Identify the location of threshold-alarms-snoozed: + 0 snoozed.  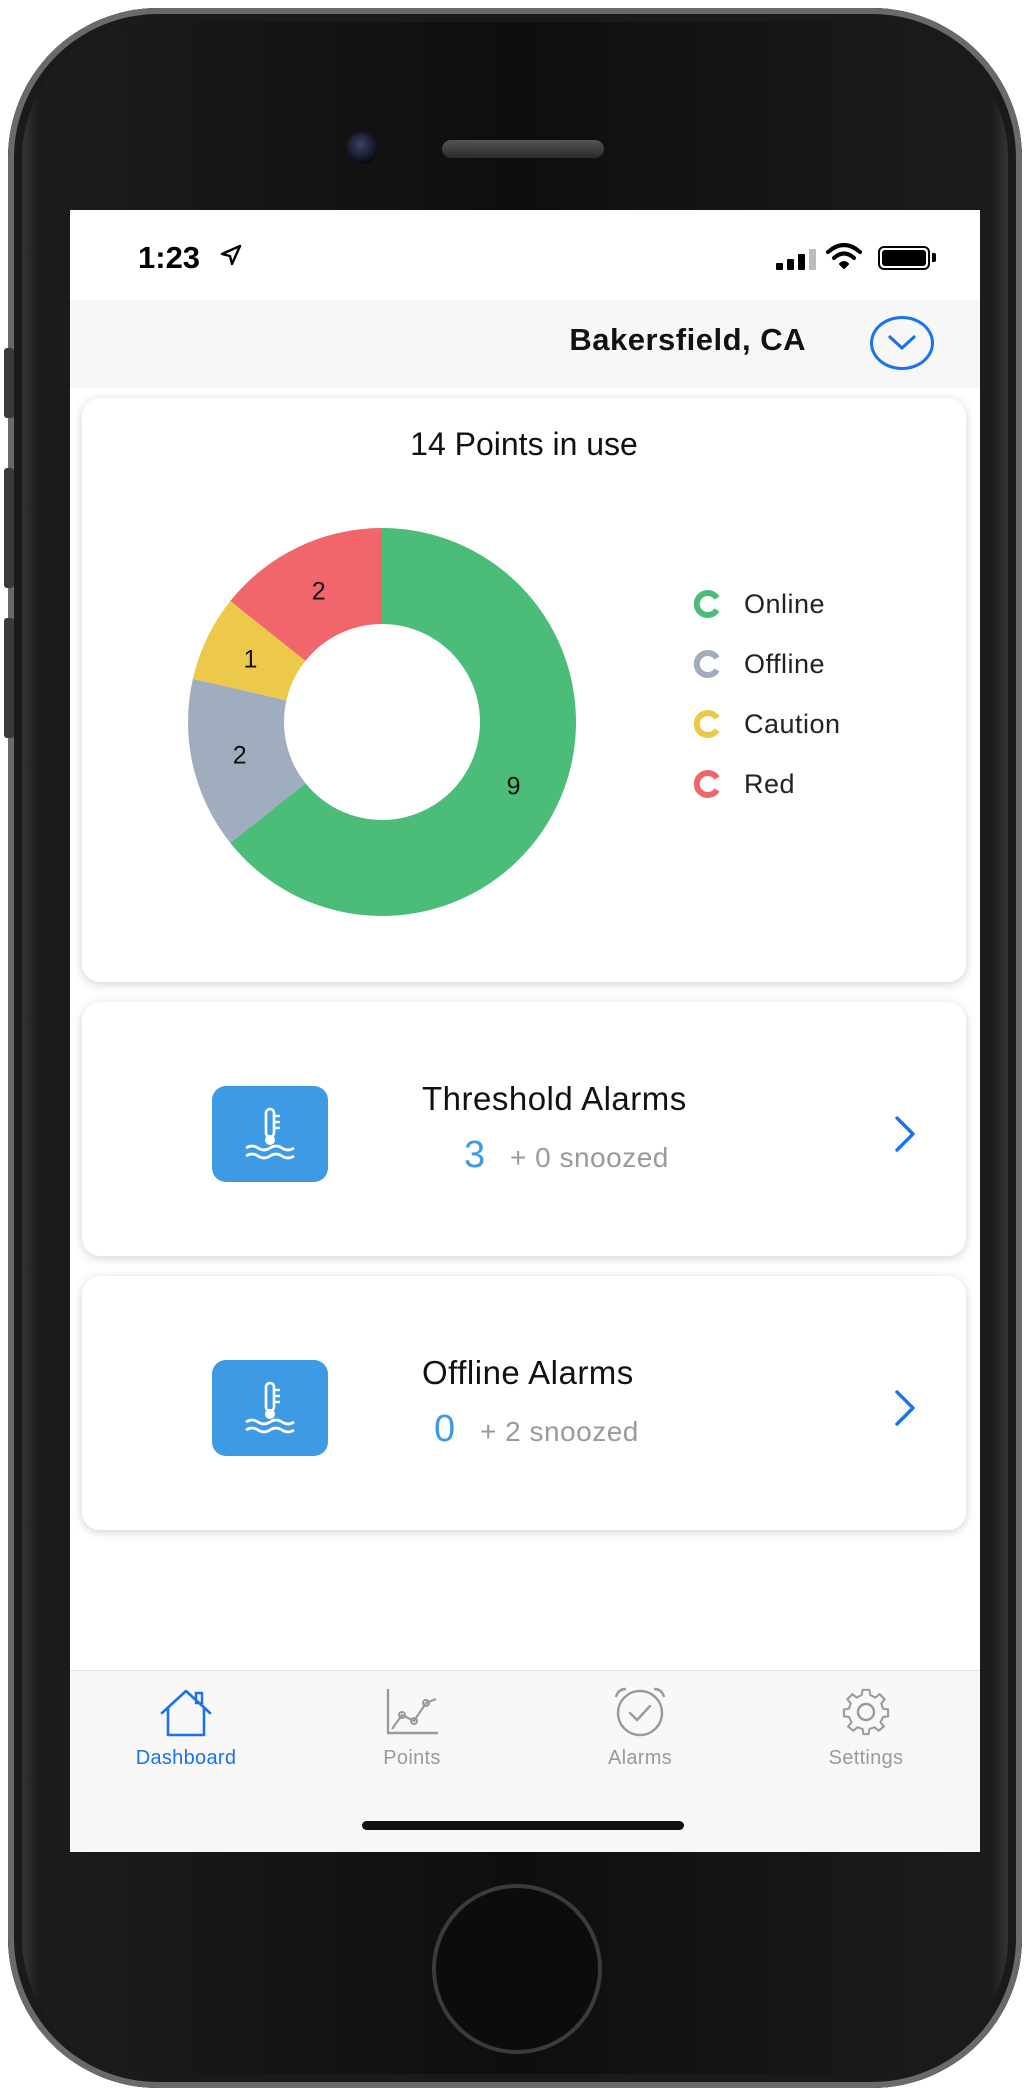
(589, 1157).